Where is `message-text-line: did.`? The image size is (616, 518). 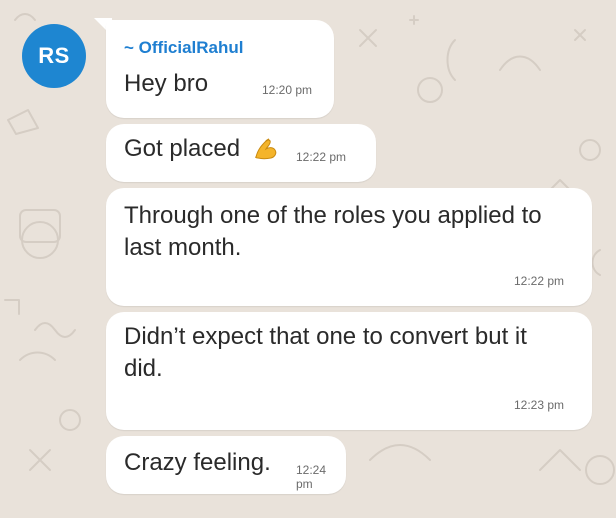
message-text-line: did. is located at coordinates (143, 368).